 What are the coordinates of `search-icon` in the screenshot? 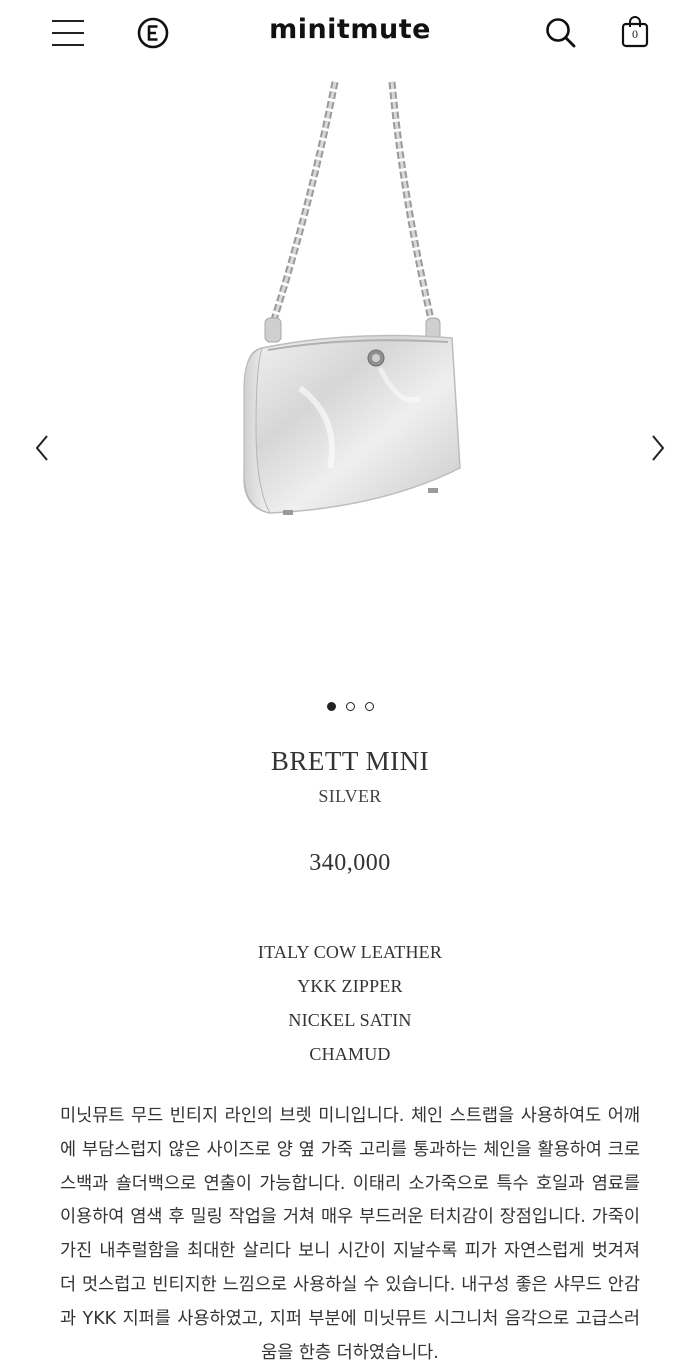 It's located at (561, 33).